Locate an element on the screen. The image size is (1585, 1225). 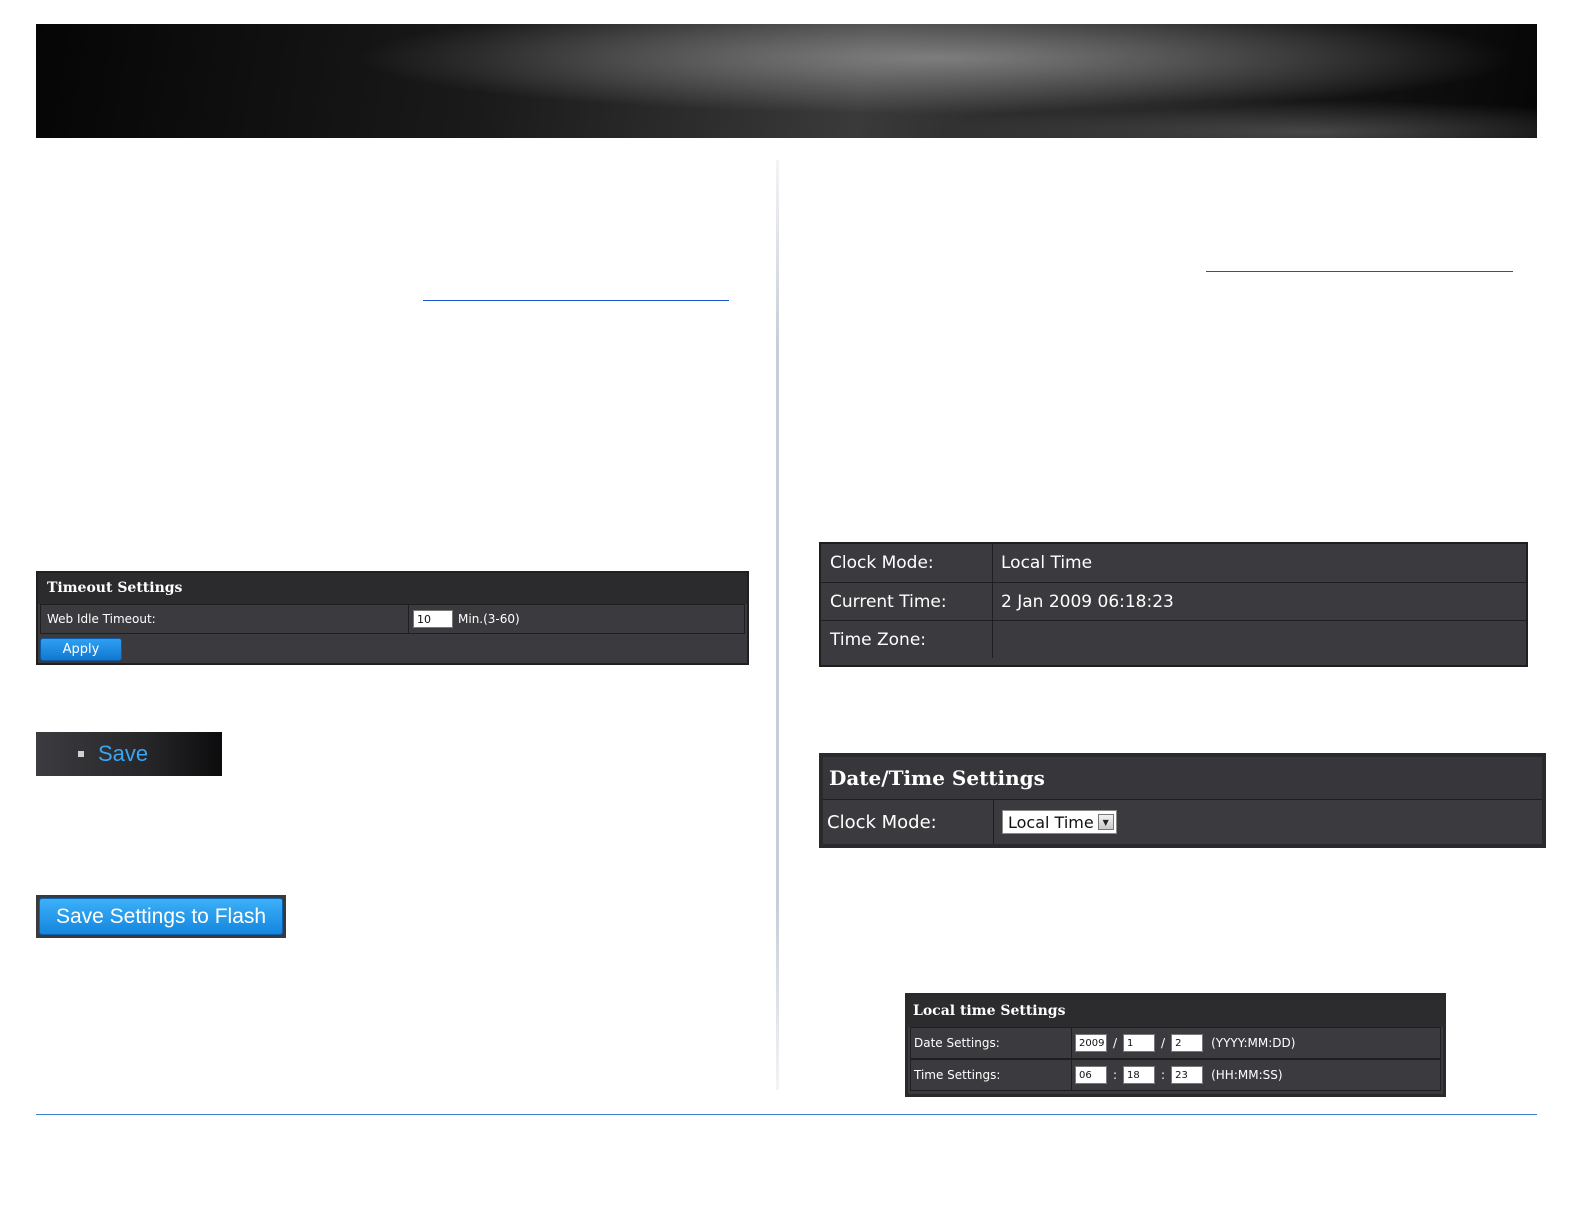
local-time-settings-title: Local time Settings is located at coordinates (1175, 1011).